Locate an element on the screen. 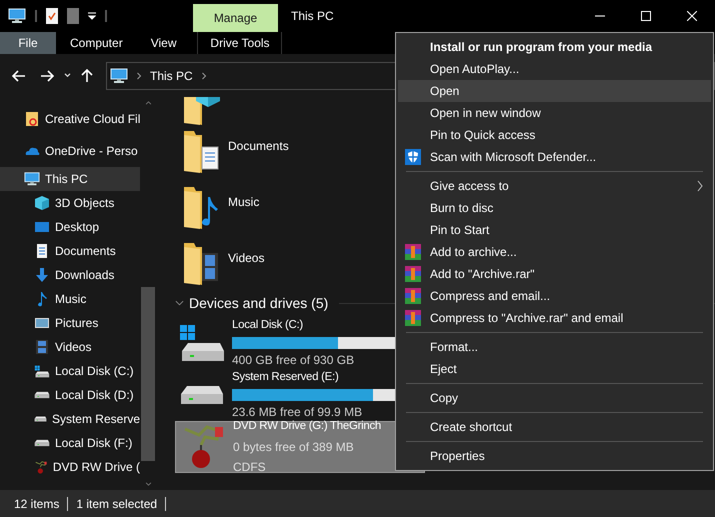  drive-name: DVD RW Drive (G:) TheGrinch is located at coordinates (307, 426).